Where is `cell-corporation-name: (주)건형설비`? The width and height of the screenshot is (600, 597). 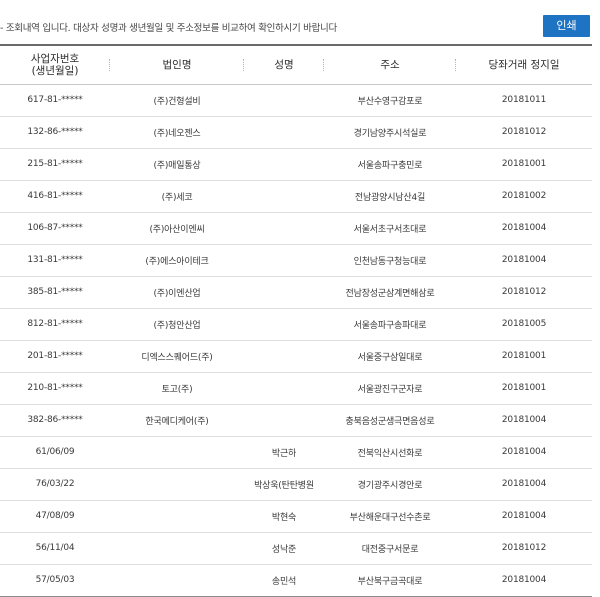 cell-corporation-name: (주)건형설비 is located at coordinates (177, 100).